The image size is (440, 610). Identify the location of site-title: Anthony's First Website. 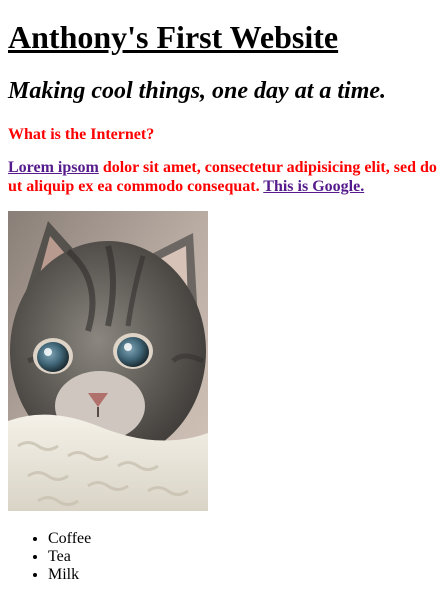
(173, 37).